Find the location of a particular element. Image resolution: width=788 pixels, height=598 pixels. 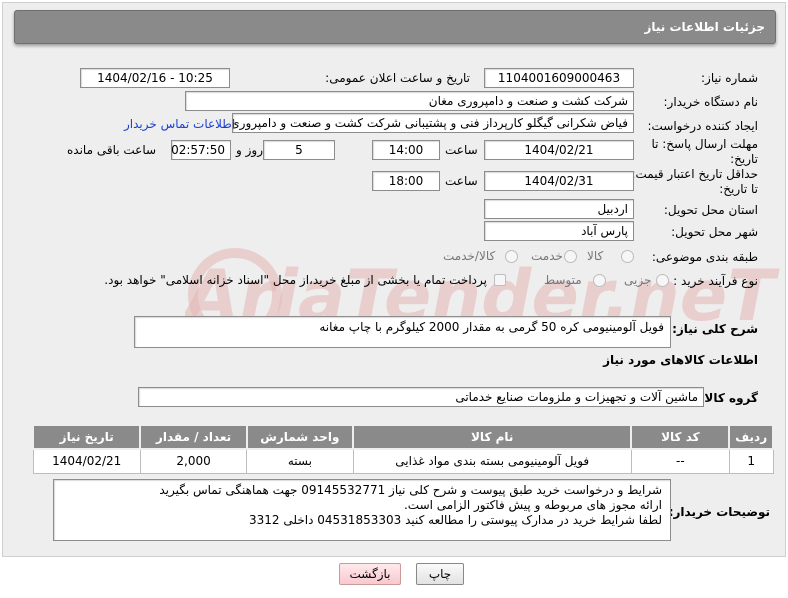

validity-date-field: 1404/02/31 is located at coordinates (559, 181).